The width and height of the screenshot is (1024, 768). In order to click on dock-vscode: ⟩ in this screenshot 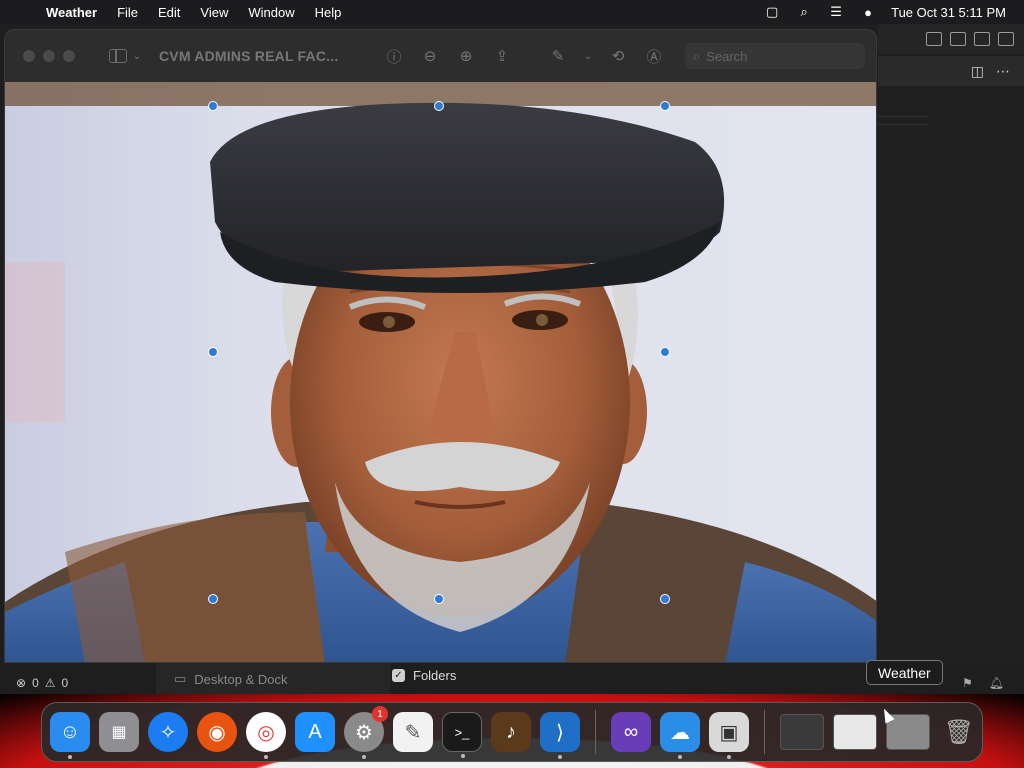, I will do `click(560, 735)`.